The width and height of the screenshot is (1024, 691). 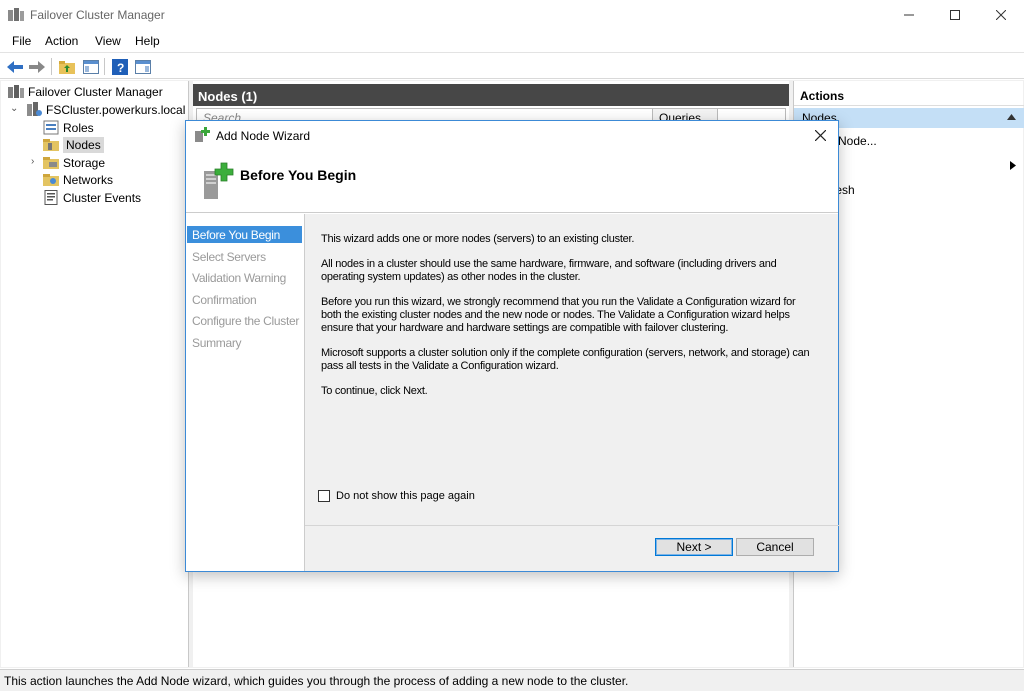 I want to click on show-hide-action-pane-button, so click(x=143, y=66).